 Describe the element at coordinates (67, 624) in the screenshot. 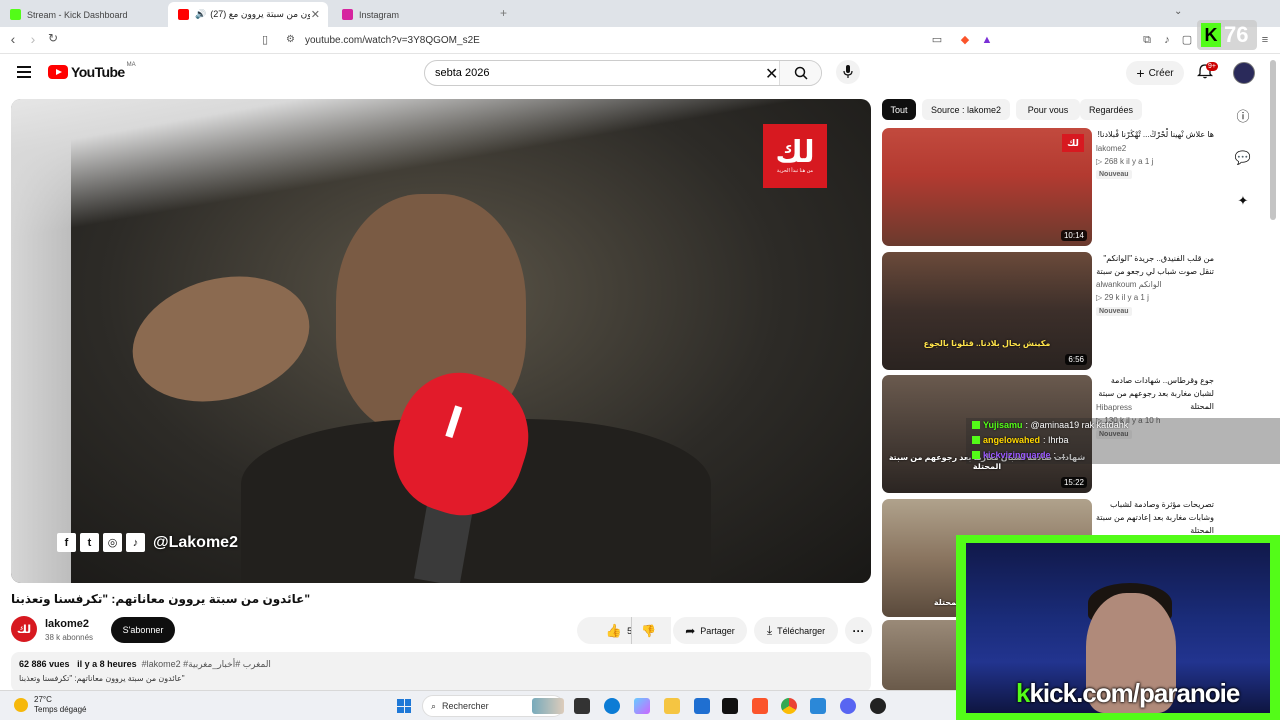

I see `channel-name: lakome2` at that location.